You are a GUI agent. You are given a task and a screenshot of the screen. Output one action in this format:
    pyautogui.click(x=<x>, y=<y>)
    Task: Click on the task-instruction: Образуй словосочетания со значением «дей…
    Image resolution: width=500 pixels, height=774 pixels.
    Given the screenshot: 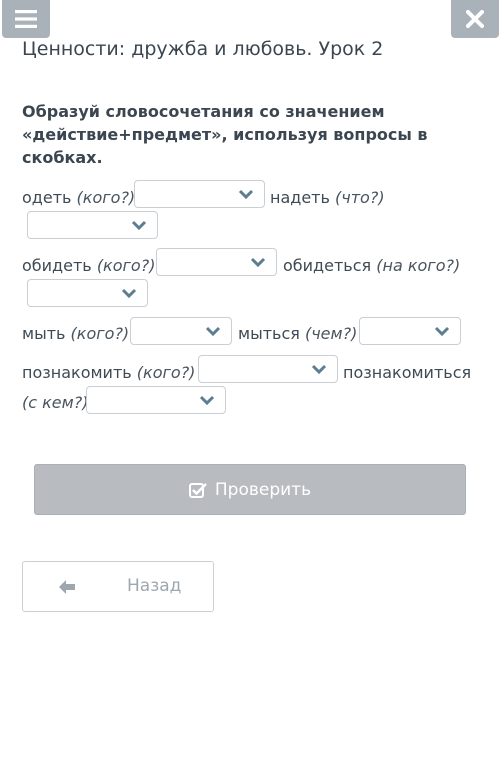 What is the action you would take?
    pyautogui.click(x=225, y=134)
    